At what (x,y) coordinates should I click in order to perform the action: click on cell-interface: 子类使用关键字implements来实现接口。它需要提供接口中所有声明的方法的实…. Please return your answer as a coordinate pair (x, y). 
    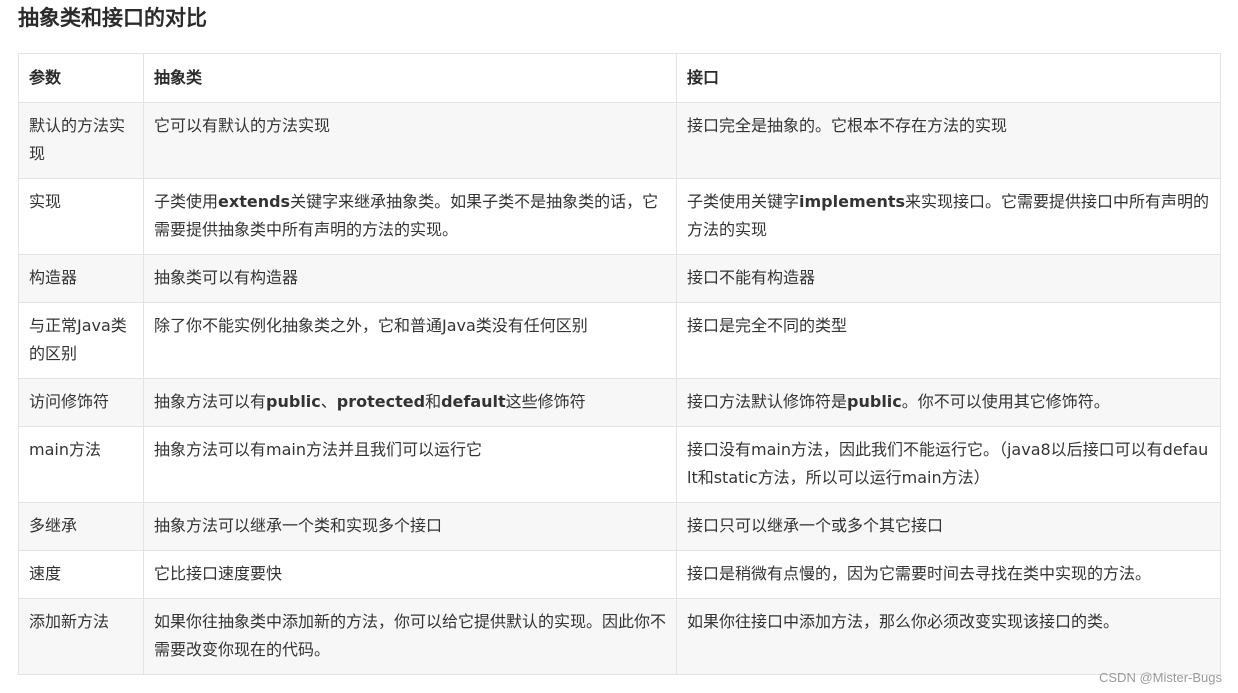
    Looking at the image, I should click on (948, 216).